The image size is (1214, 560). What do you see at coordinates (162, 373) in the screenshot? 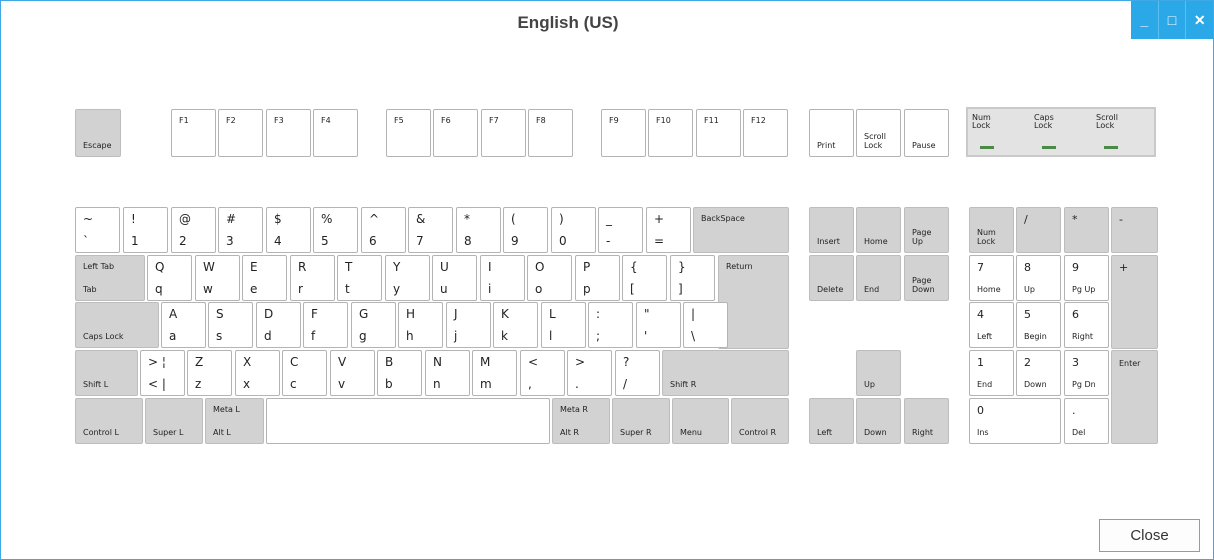
I see `key-less-greater: > ¦ < |` at bounding box center [162, 373].